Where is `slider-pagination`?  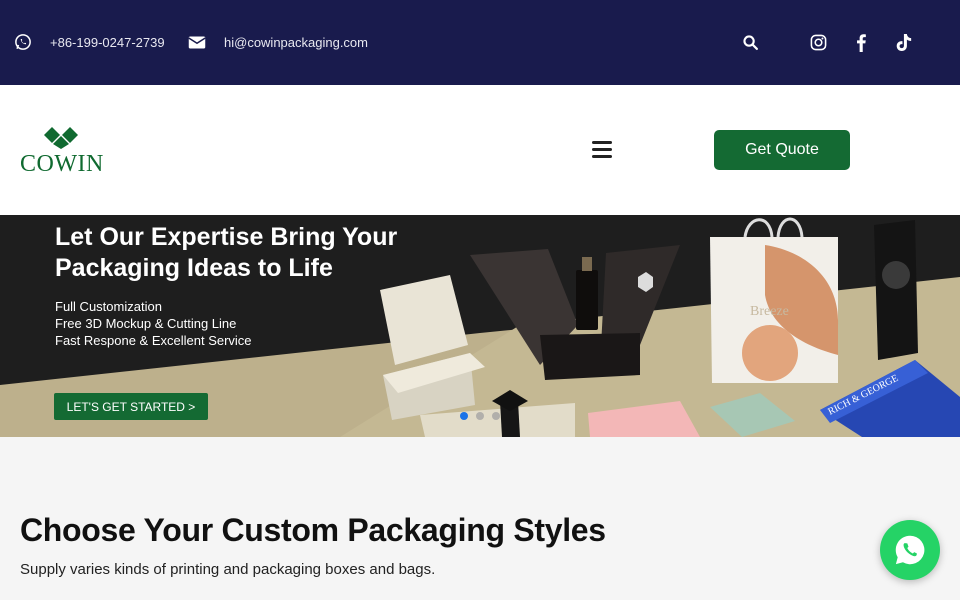
slider-pagination is located at coordinates (480, 416).